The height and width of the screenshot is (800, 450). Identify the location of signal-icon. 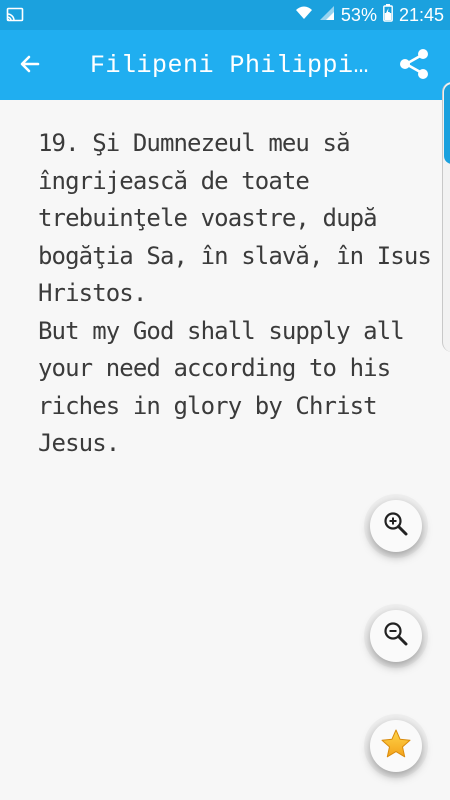
(327, 15).